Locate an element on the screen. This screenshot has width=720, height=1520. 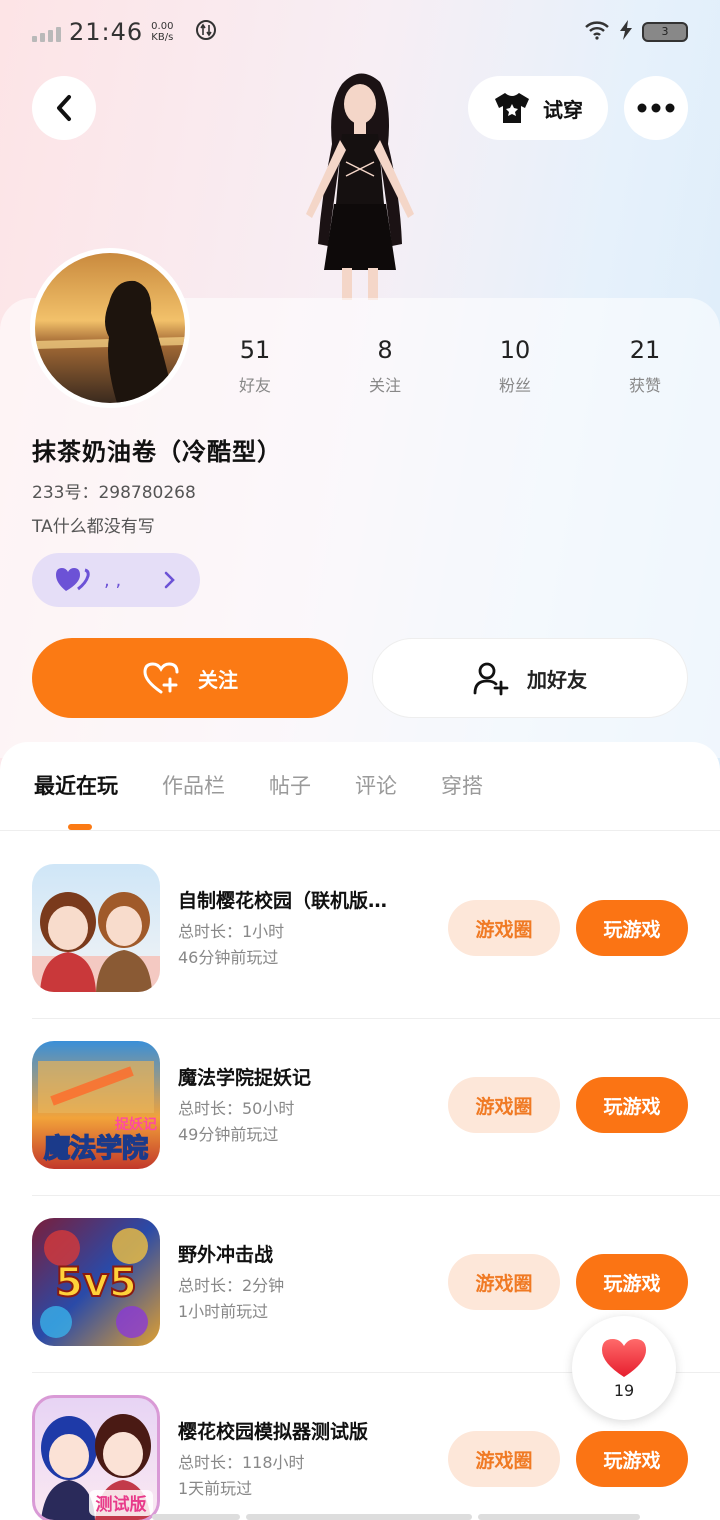
moba-game-logo: 5v5 is located at coordinates (96, 1283).